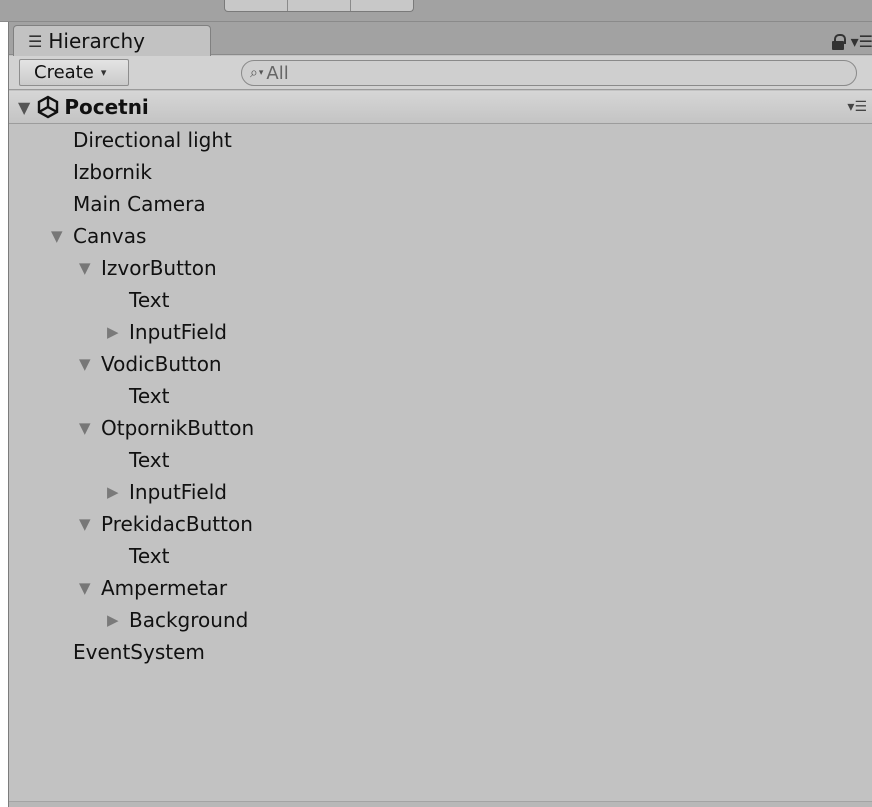 Image resolution: width=872 pixels, height=807 pixels. I want to click on hierarchy-item-label: Izbornik, so click(113, 172).